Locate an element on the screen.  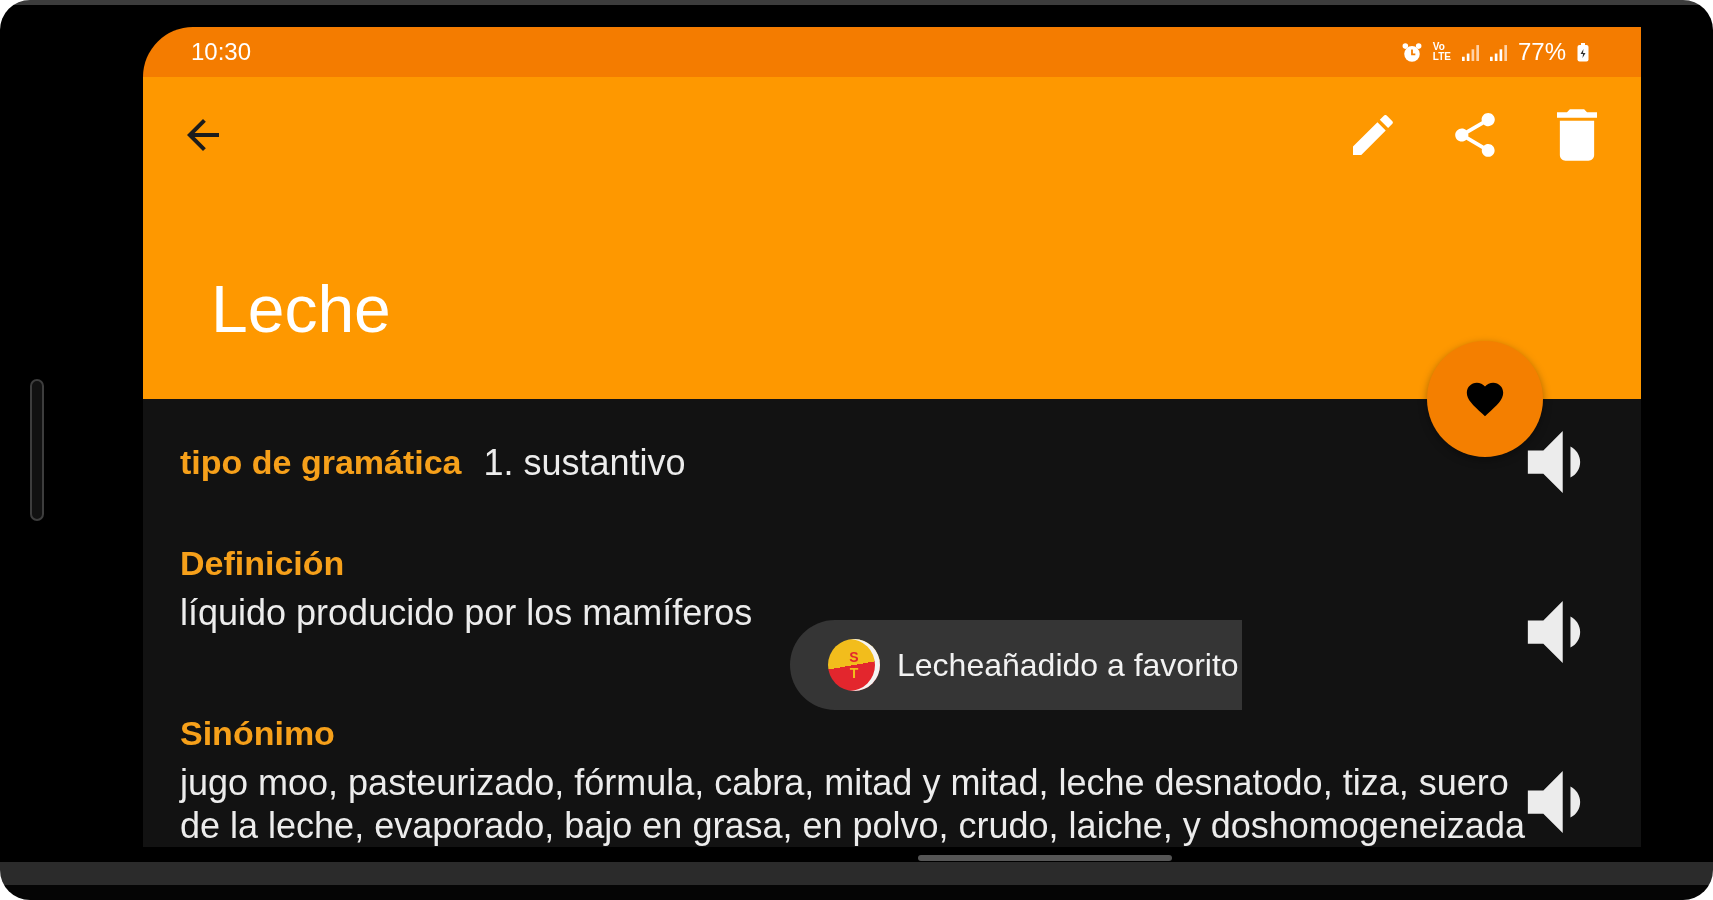
logo-letter: S is located at coordinates (854, 657).